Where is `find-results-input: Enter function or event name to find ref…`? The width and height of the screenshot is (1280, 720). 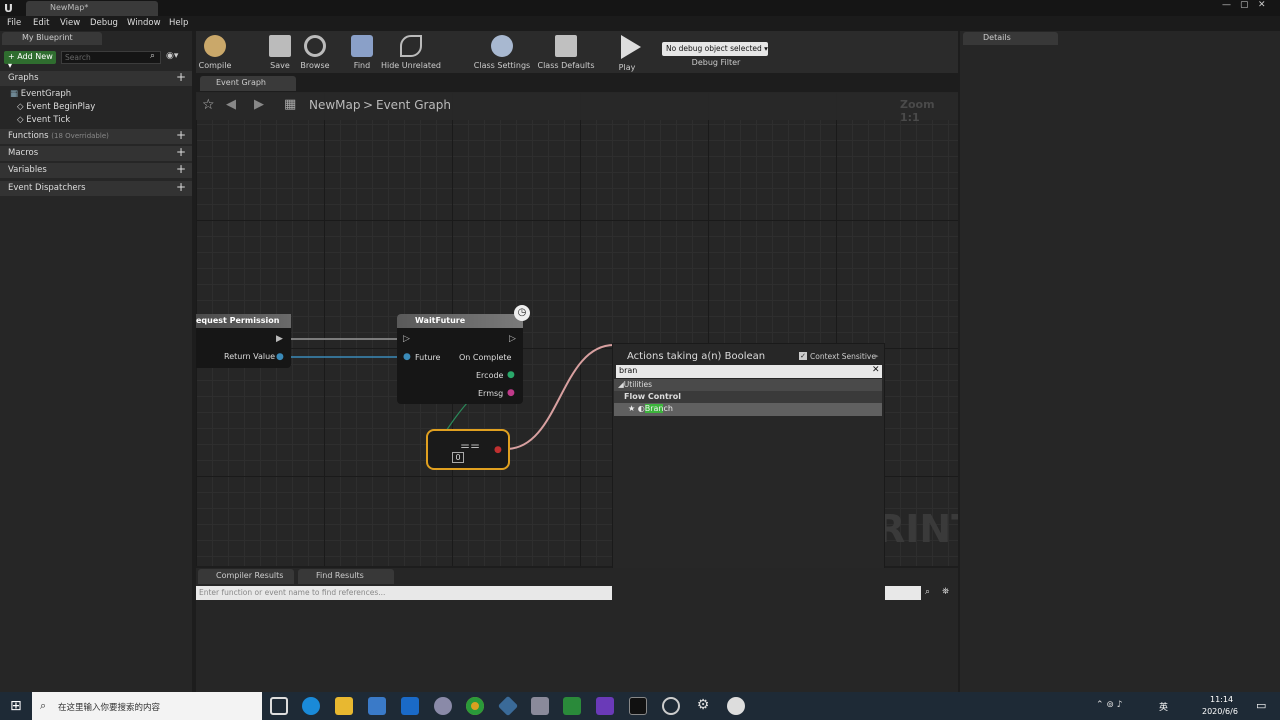 find-results-input: Enter function or event name to find ref… is located at coordinates (404, 593).